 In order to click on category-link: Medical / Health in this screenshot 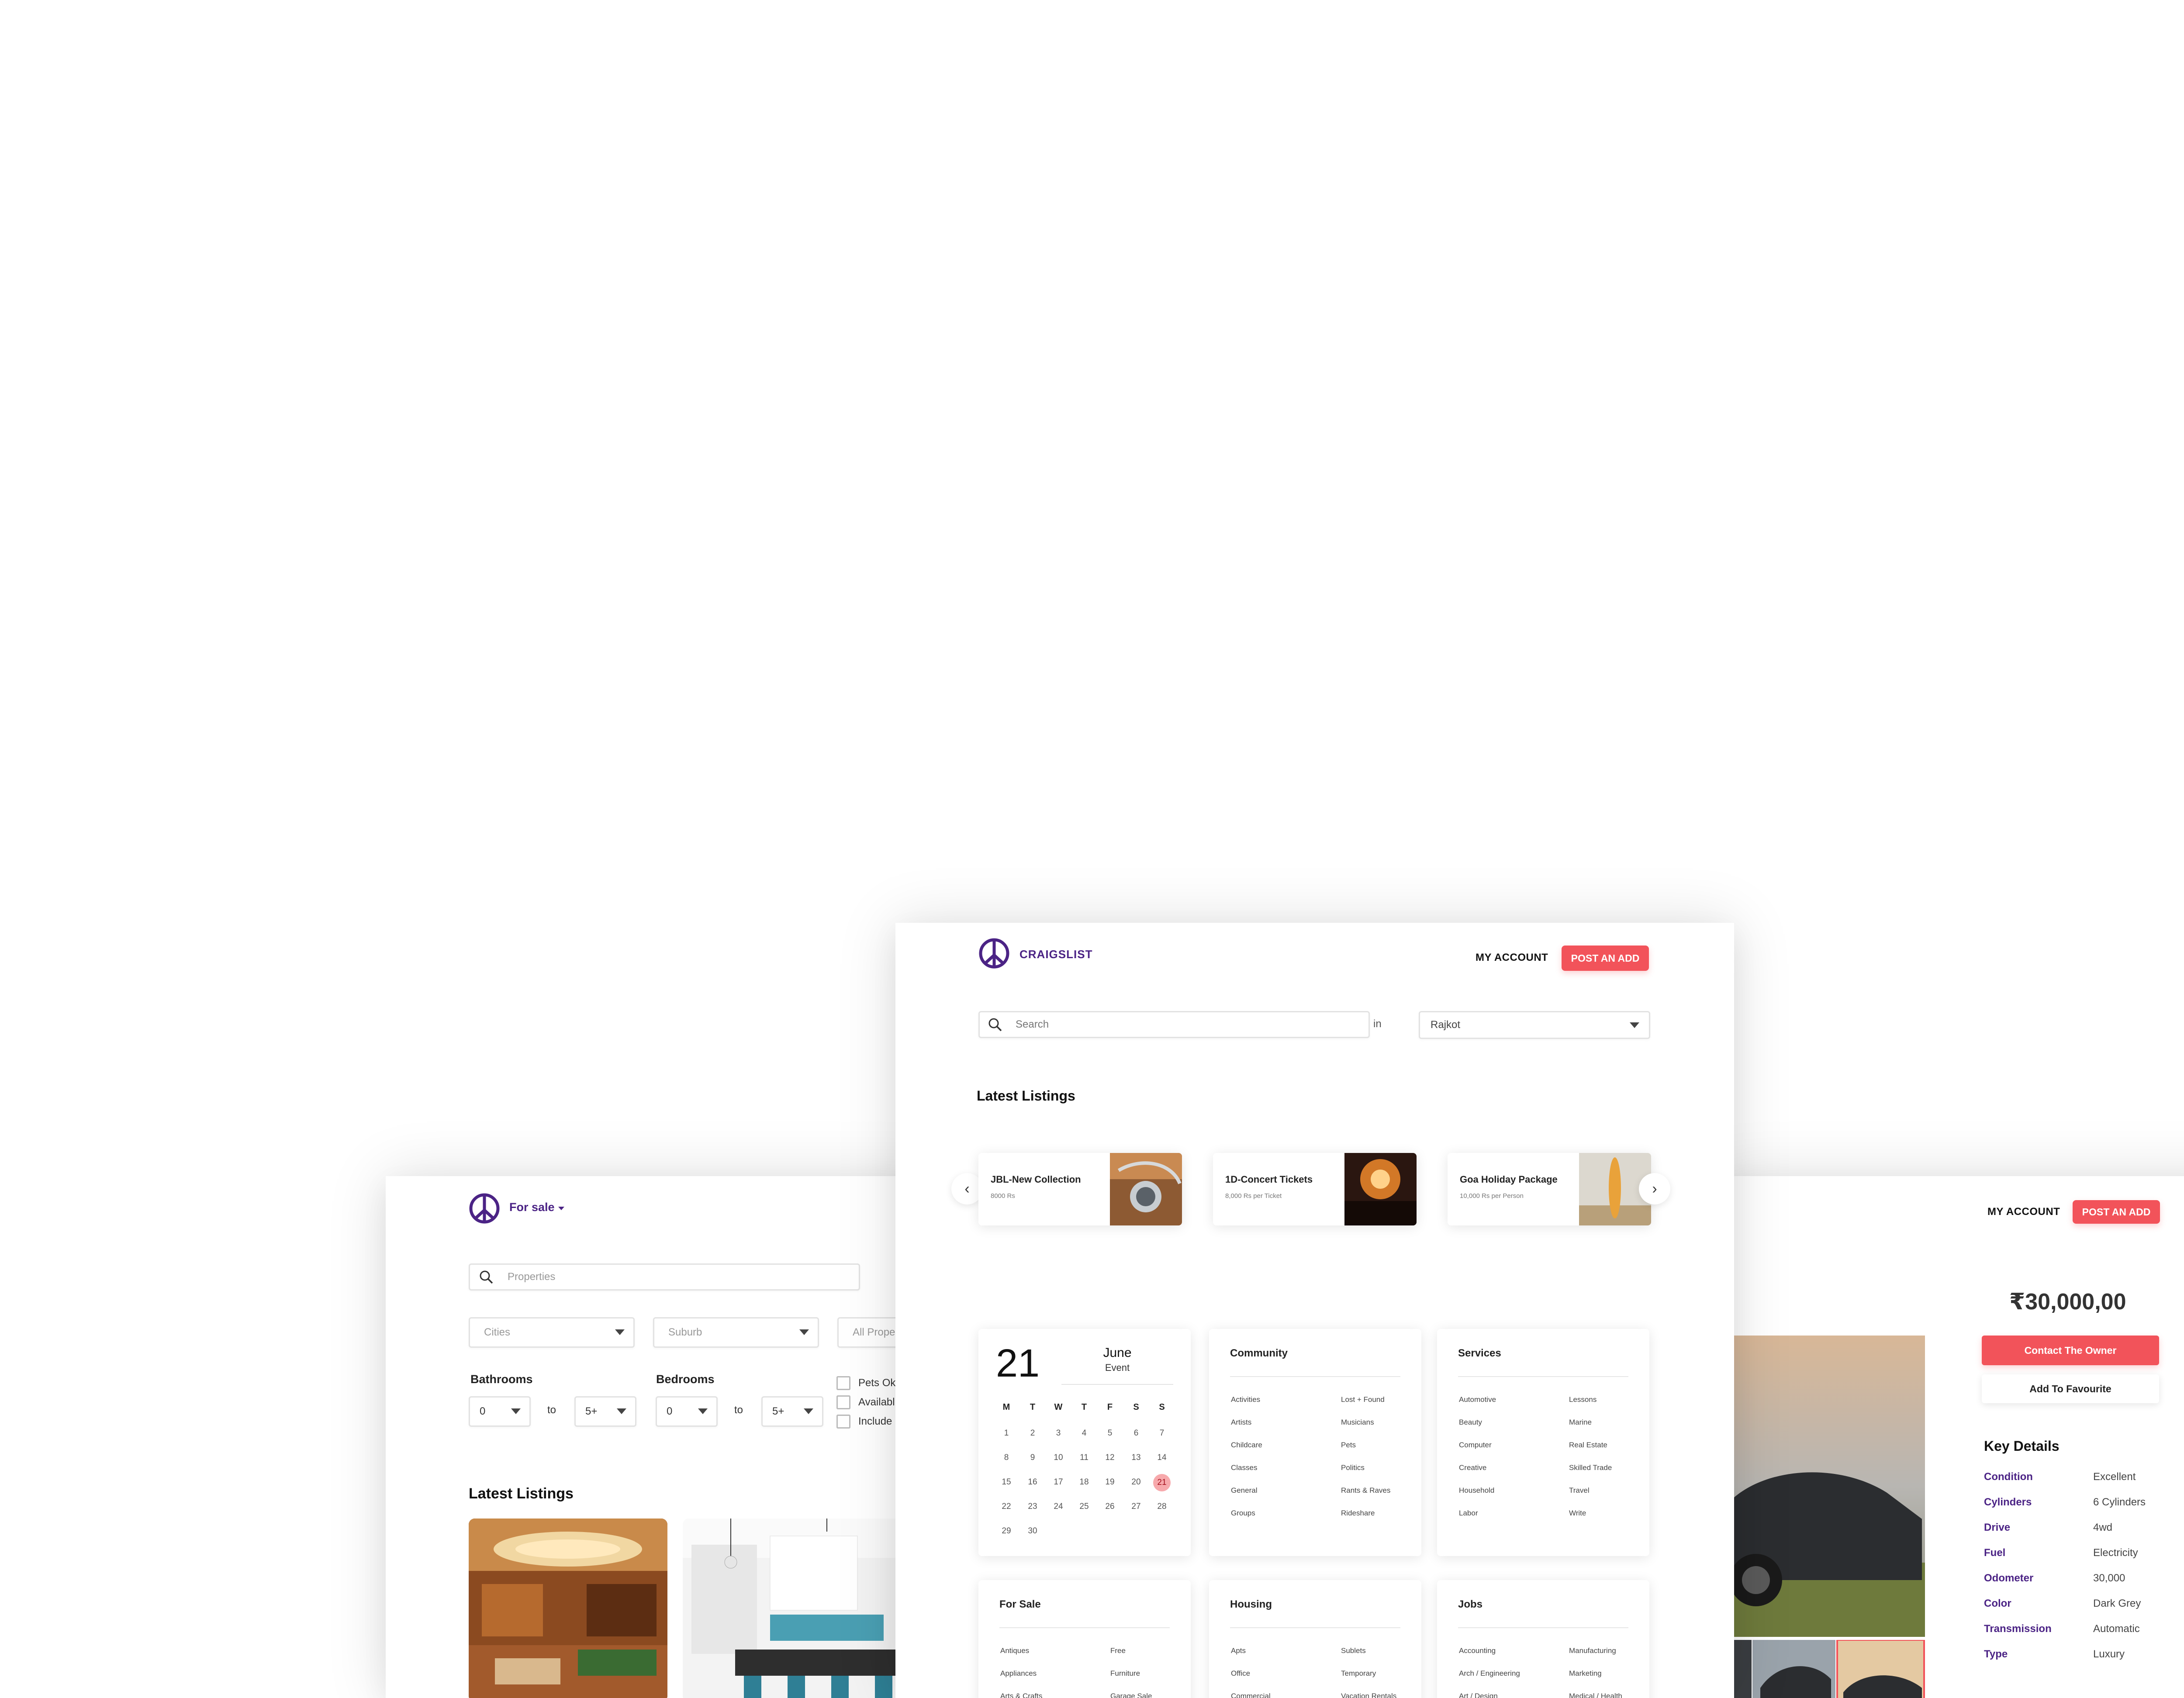, I will do `click(1595, 1695)`.